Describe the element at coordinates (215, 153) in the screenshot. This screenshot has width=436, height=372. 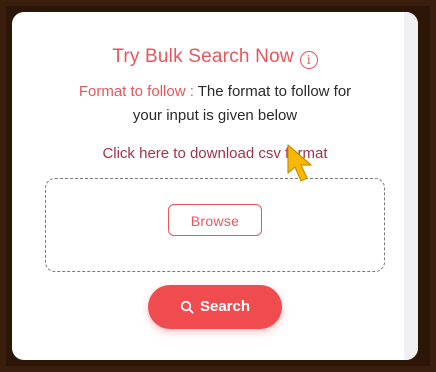
I see `download-csv-link: Click here to download csv format` at that location.